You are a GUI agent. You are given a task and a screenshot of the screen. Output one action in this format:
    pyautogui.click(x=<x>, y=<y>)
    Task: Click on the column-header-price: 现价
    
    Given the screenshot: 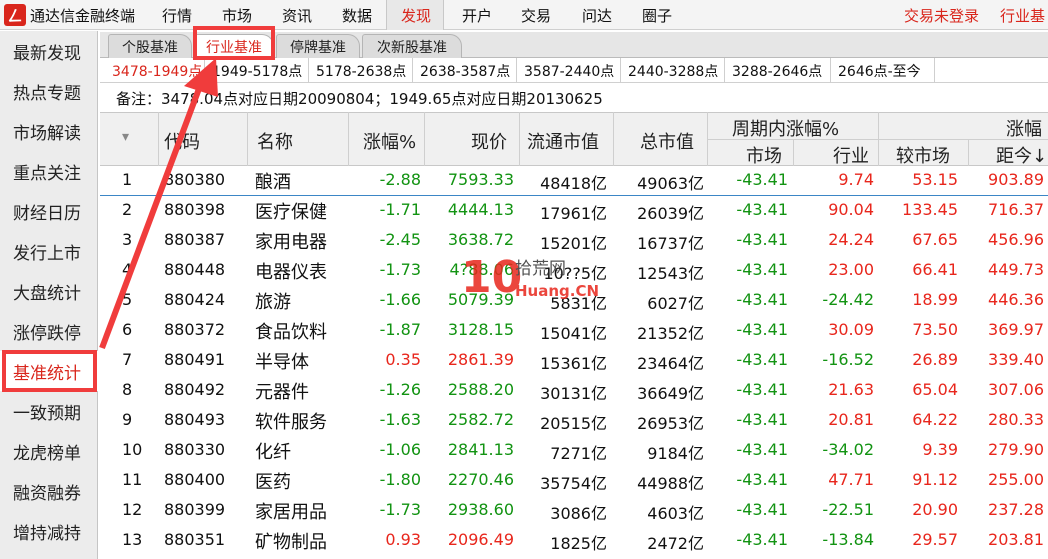 What is the action you would take?
    pyautogui.click(x=489, y=141)
    